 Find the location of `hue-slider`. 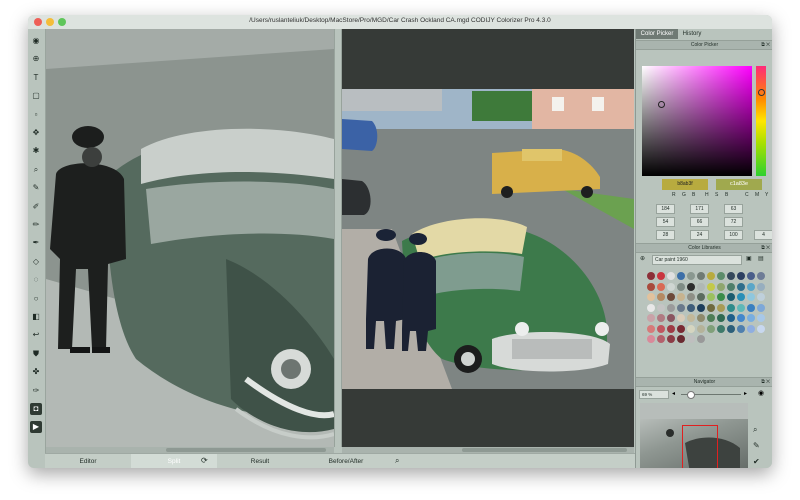

hue-slider is located at coordinates (761, 121).